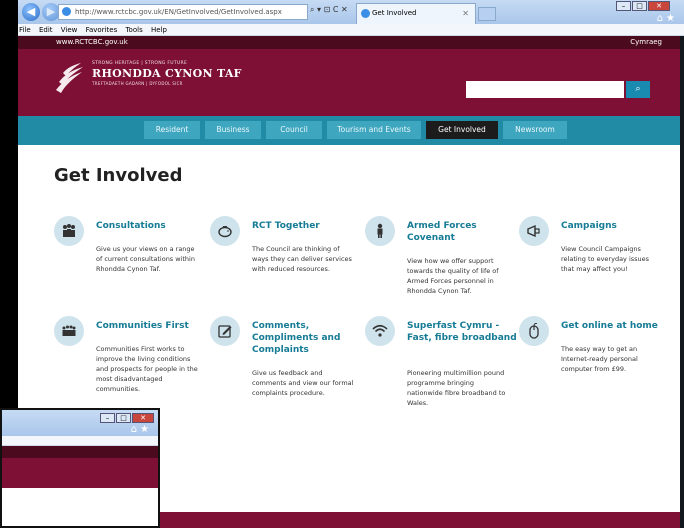  Describe the element at coordinates (380, 331) in the screenshot. I see `wifi-icon` at that location.